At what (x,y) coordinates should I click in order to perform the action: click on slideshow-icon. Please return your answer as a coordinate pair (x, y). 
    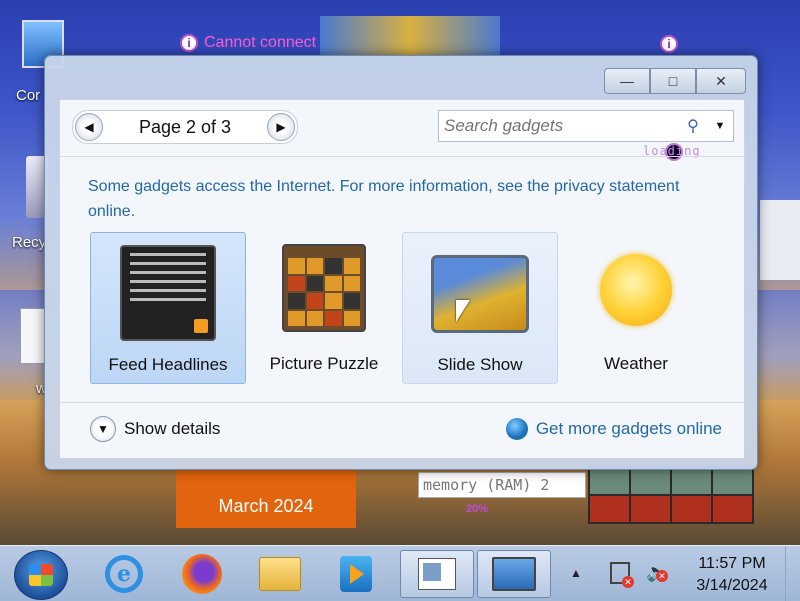
    Looking at the image, I should click on (480, 294).